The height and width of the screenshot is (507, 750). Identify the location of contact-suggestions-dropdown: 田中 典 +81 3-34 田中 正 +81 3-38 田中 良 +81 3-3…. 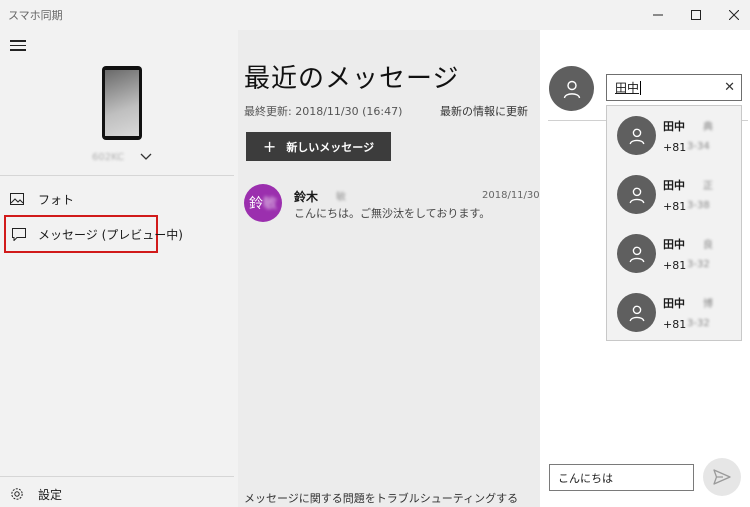
(674, 223).